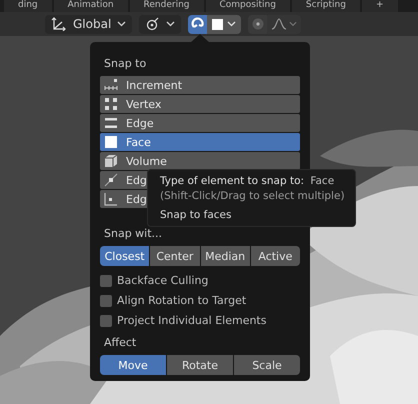  What do you see at coordinates (218, 24) in the screenshot?
I see `face-icon` at bounding box center [218, 24].